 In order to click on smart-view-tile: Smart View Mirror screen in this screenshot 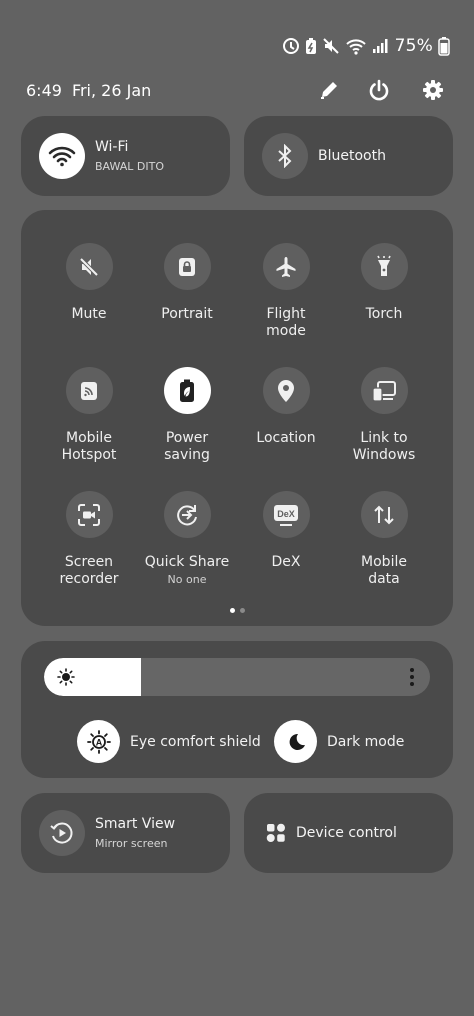, I will do `click(125, 833)`.